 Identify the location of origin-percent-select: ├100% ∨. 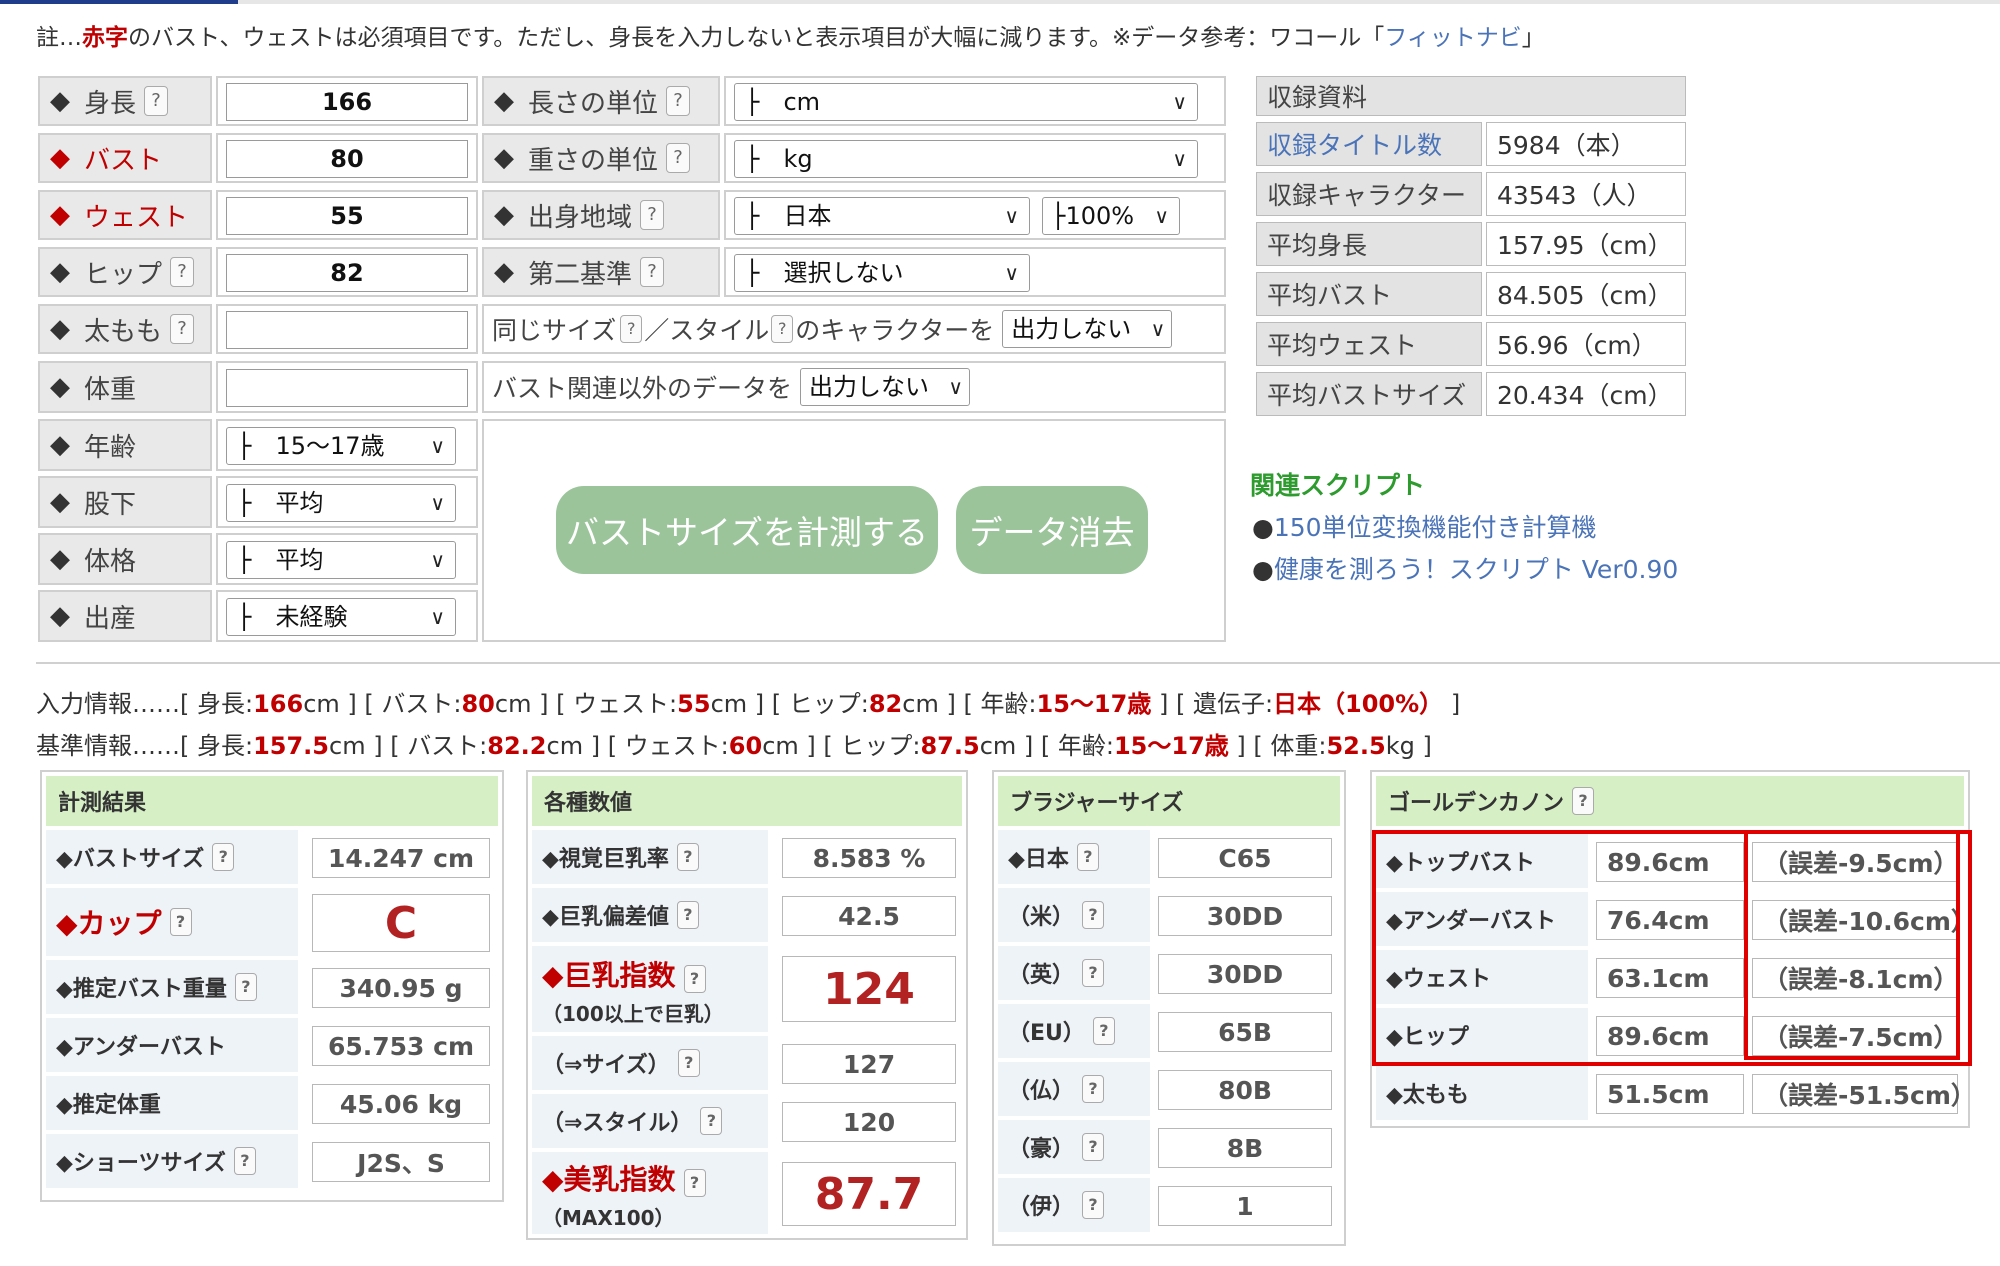
(1111, 216).